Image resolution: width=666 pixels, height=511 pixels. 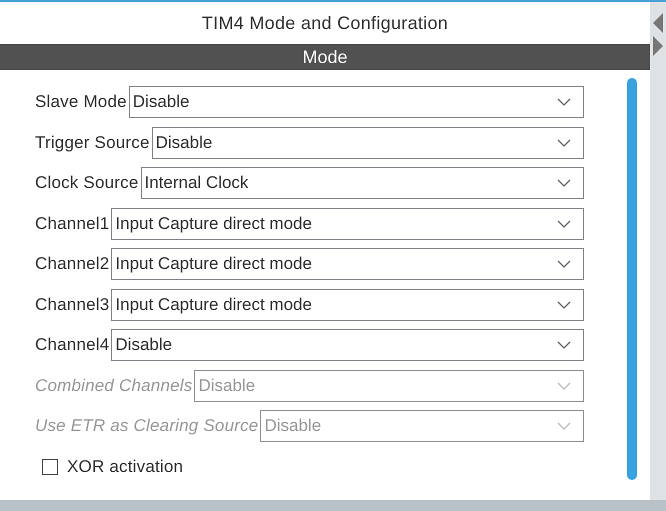 What do you see at coordinates (113, 386) in the screenshot?
I see `field-label: Combined Channels` at bounding box center [113, 386].